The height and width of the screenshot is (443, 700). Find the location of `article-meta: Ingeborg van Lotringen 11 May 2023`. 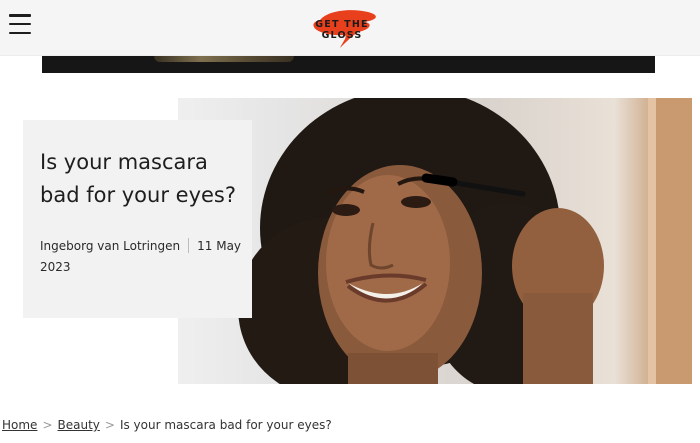

article-meta: Ingeborg van Lotringen 11 May 2023 is located at coordinates (142, 257).